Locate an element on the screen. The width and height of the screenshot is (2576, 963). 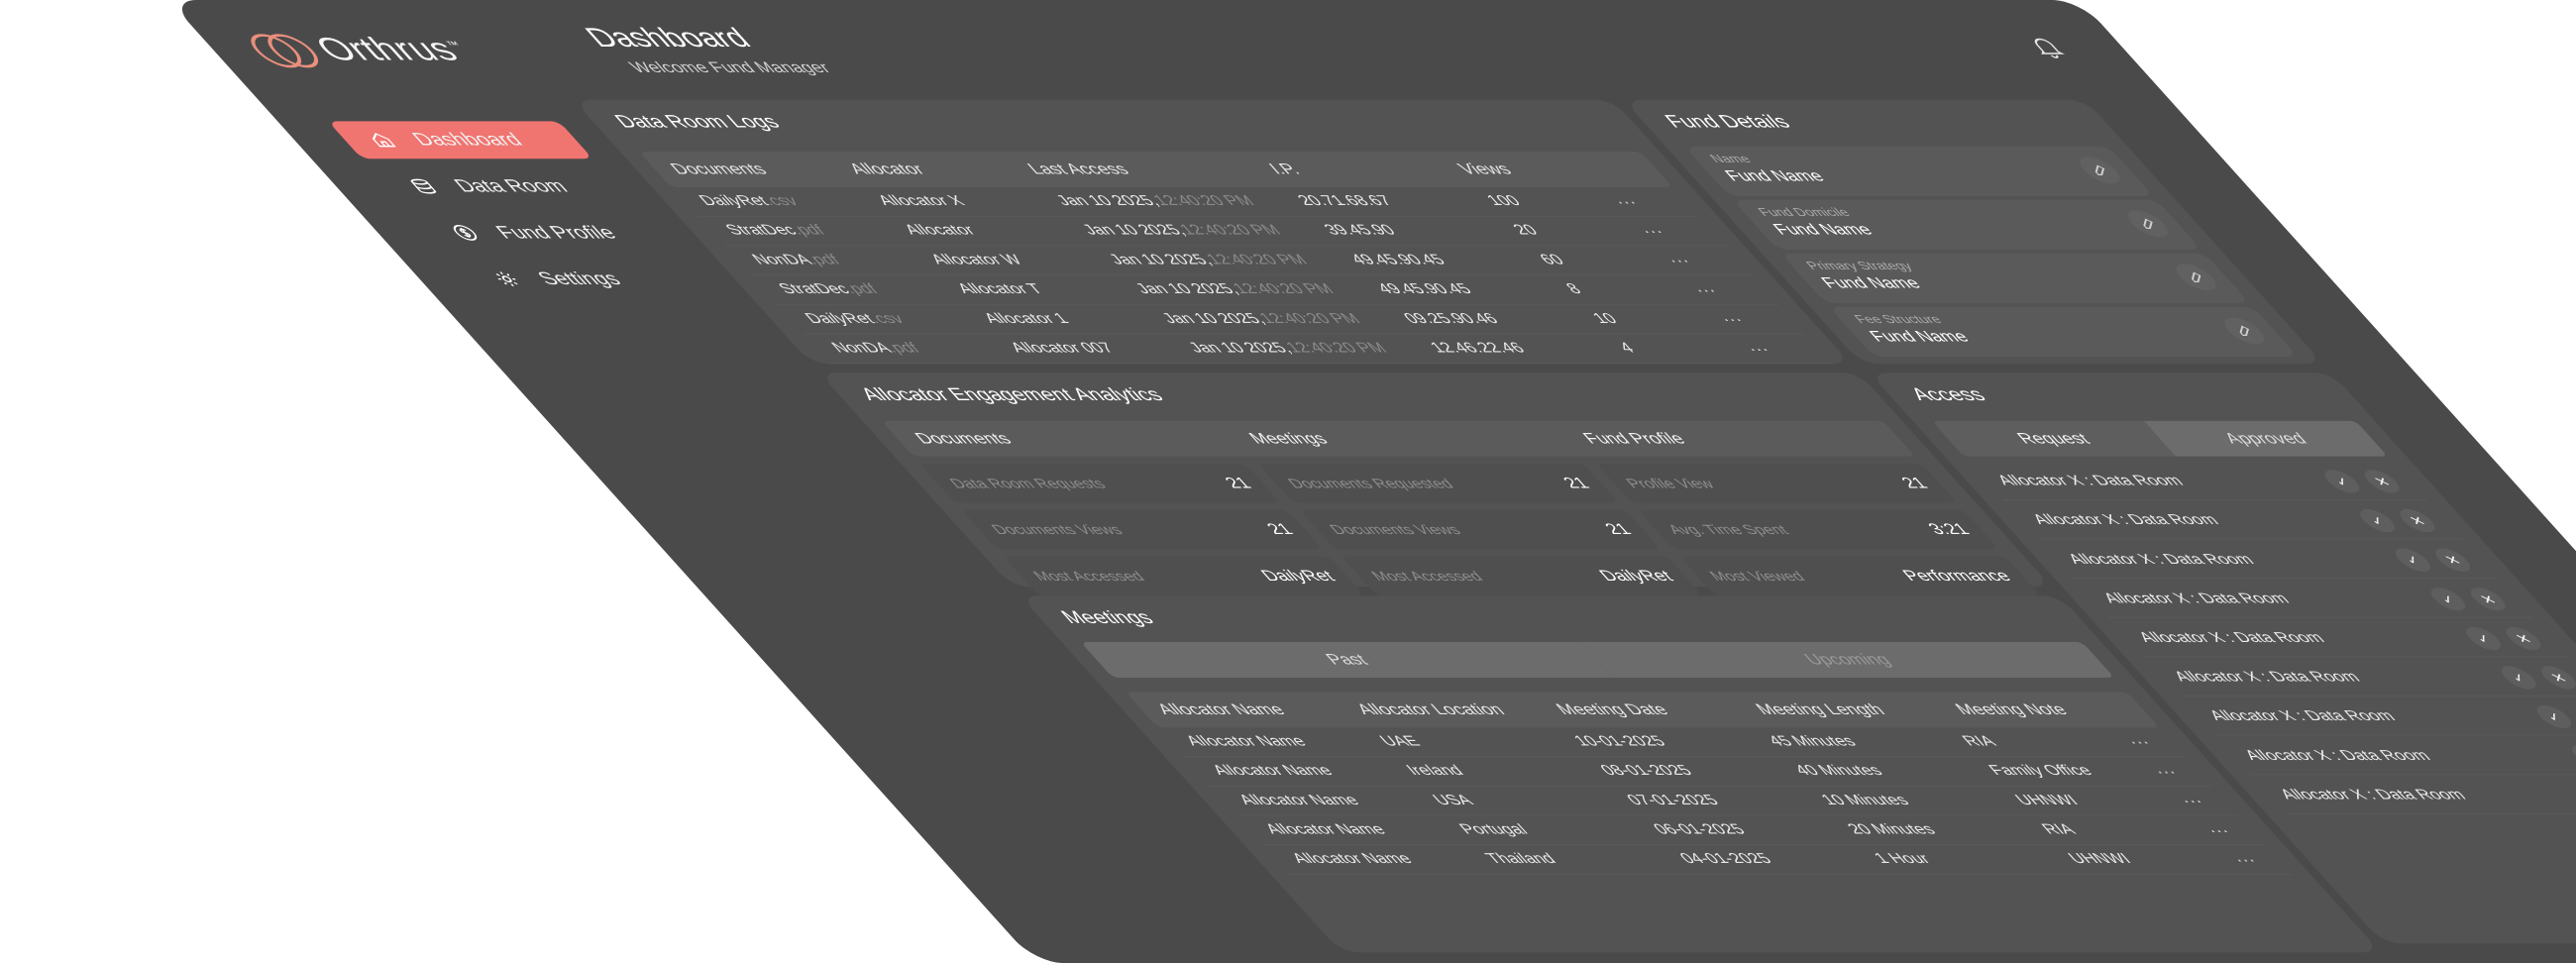
column-header: Meeting Date is located at coordinates (1612, 709).